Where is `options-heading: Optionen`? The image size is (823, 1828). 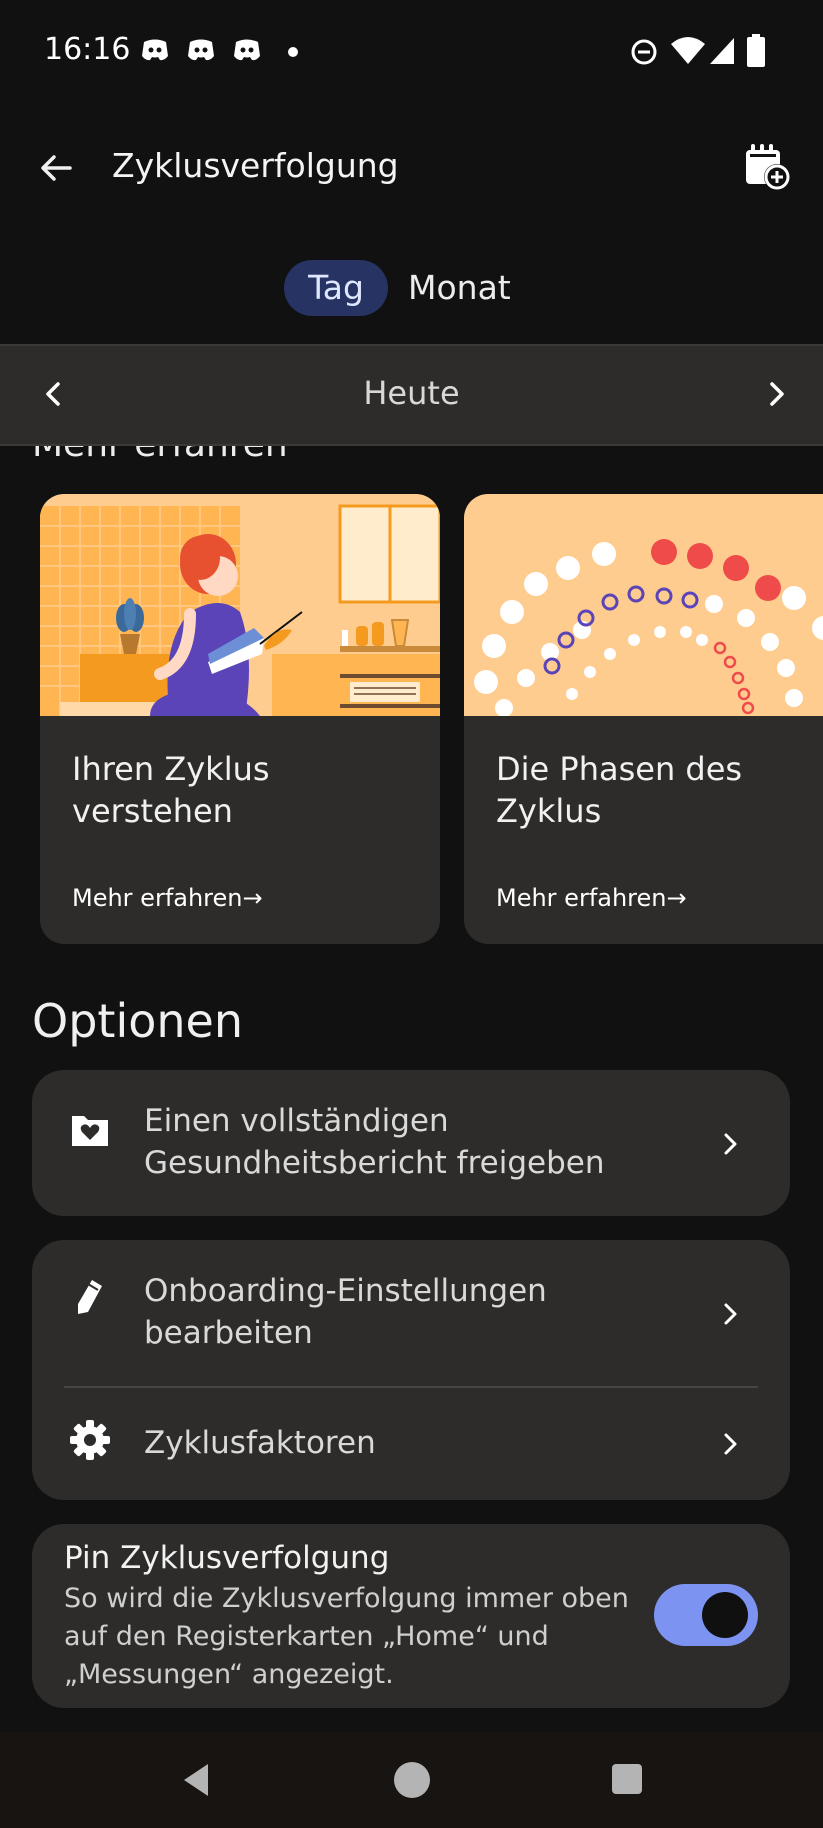
options-heading: Optionen is located at coordinates (137, 1021).